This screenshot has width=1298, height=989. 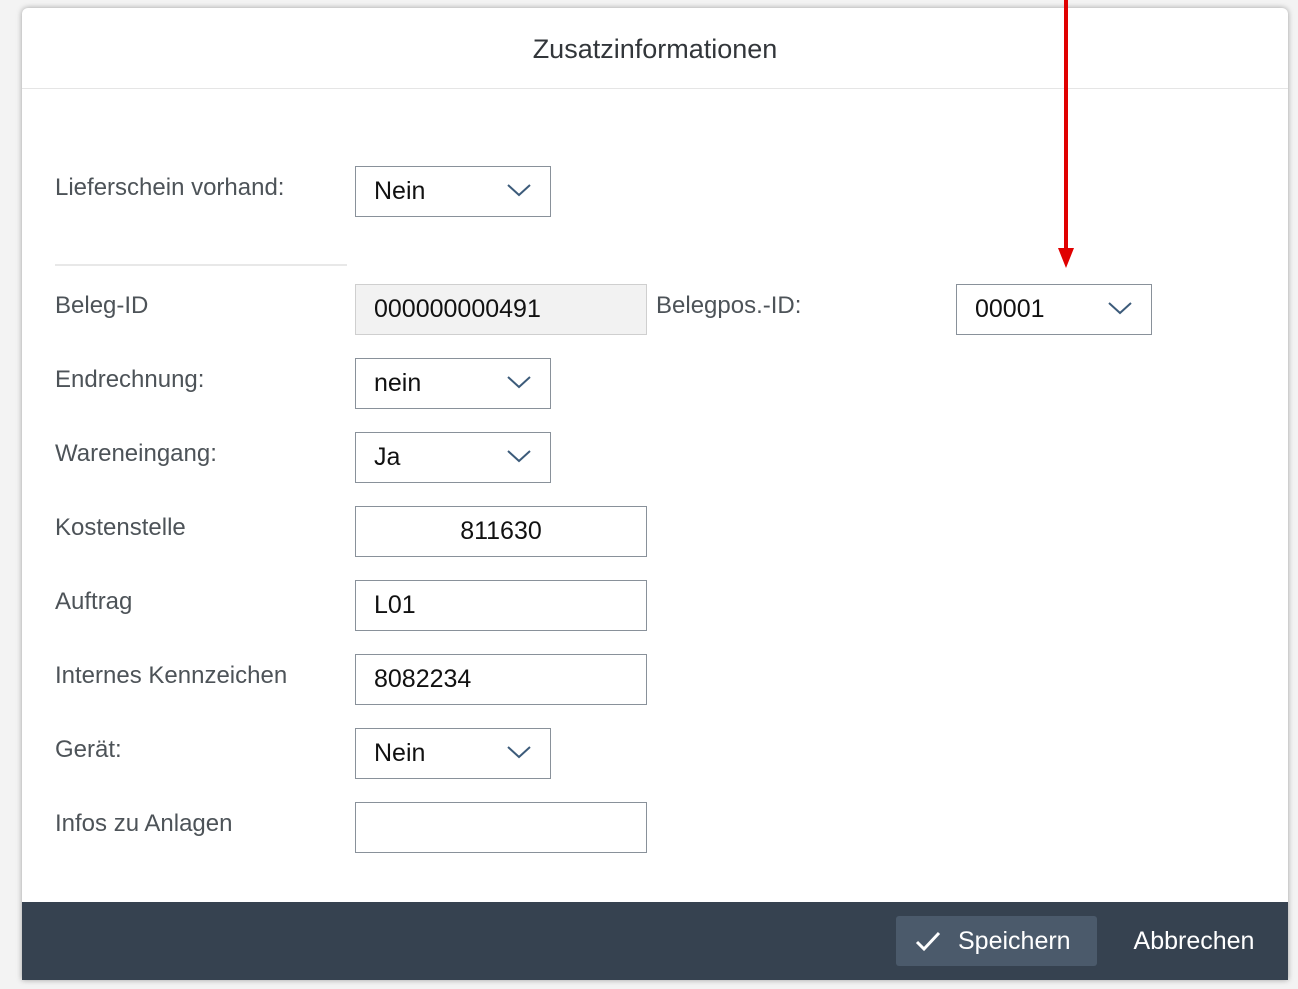 What do you see at coordinates (453, 753) in the screenshot?
I see `device-select: Nein` at bounding box center [453, 753].